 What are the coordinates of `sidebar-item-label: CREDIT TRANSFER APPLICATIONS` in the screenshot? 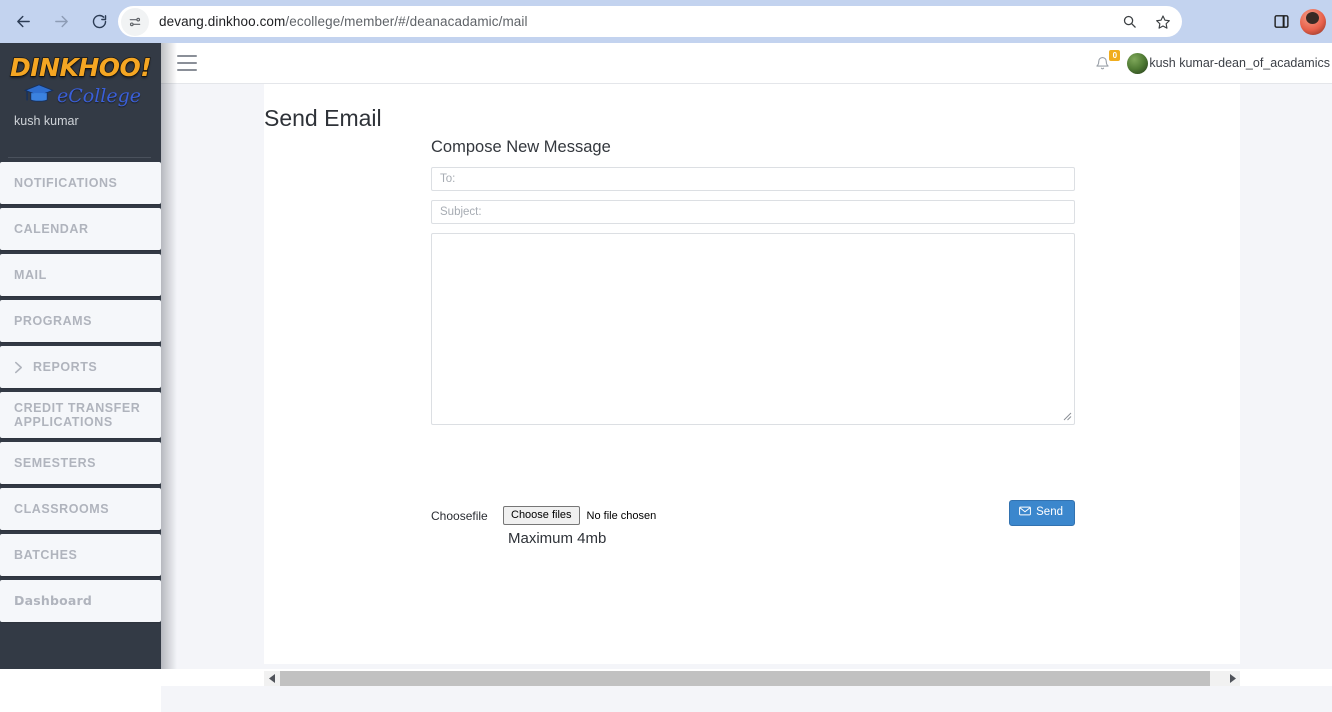 It's located at (77, 414).